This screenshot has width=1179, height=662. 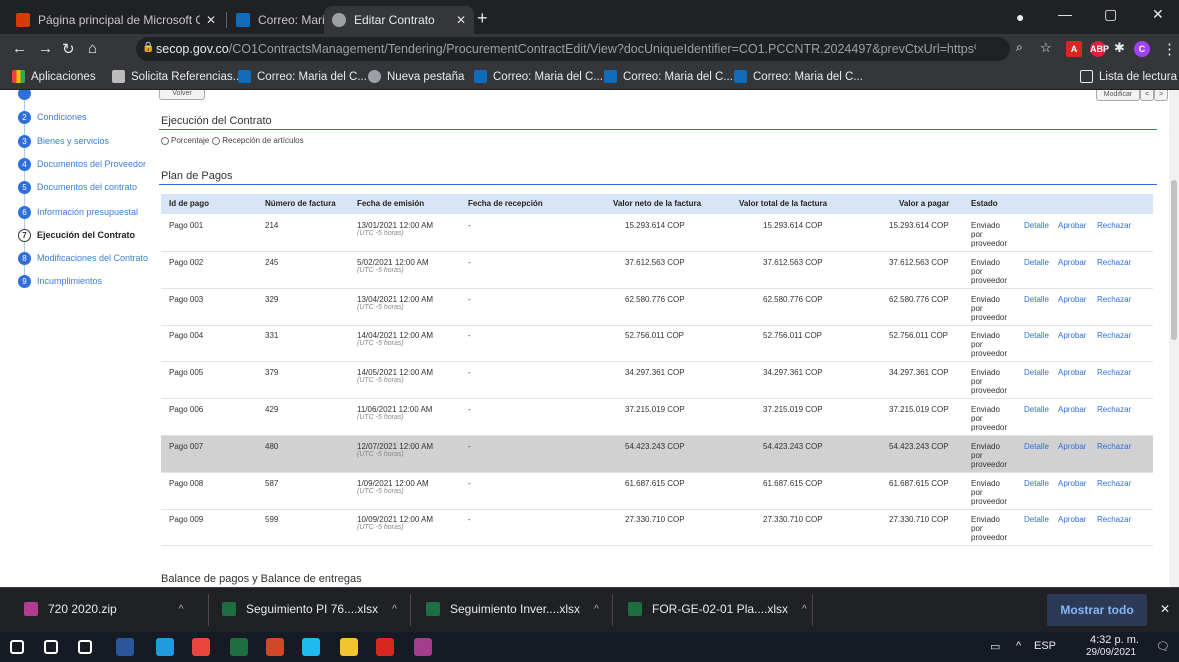 What do you see at coordinates (1158, 14) in the screenshot?
I see `close-window-button: ✕` at bounding box center [1158, 14].